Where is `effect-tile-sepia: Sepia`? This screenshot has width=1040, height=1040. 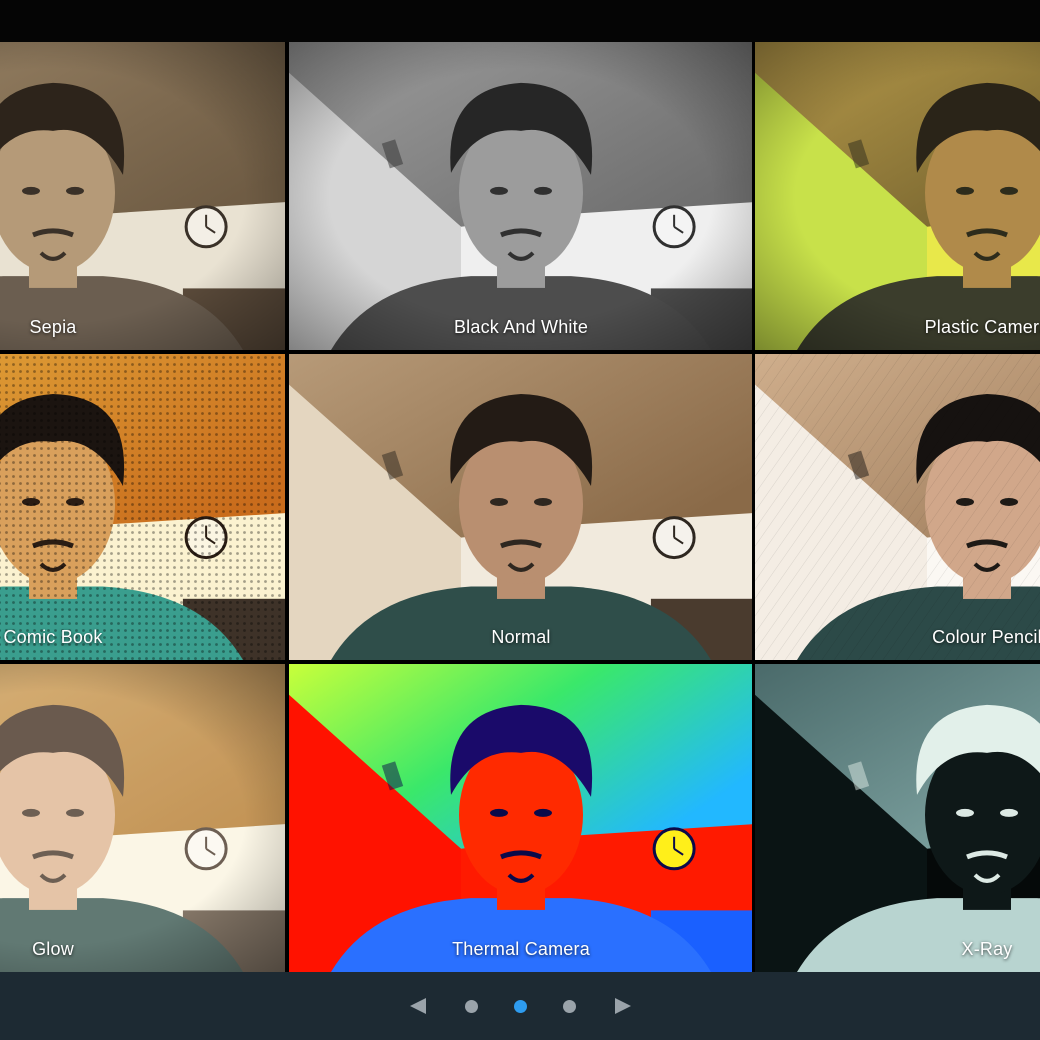
effect-tile-sepia: Sepia is located at coordinates (142, 196).